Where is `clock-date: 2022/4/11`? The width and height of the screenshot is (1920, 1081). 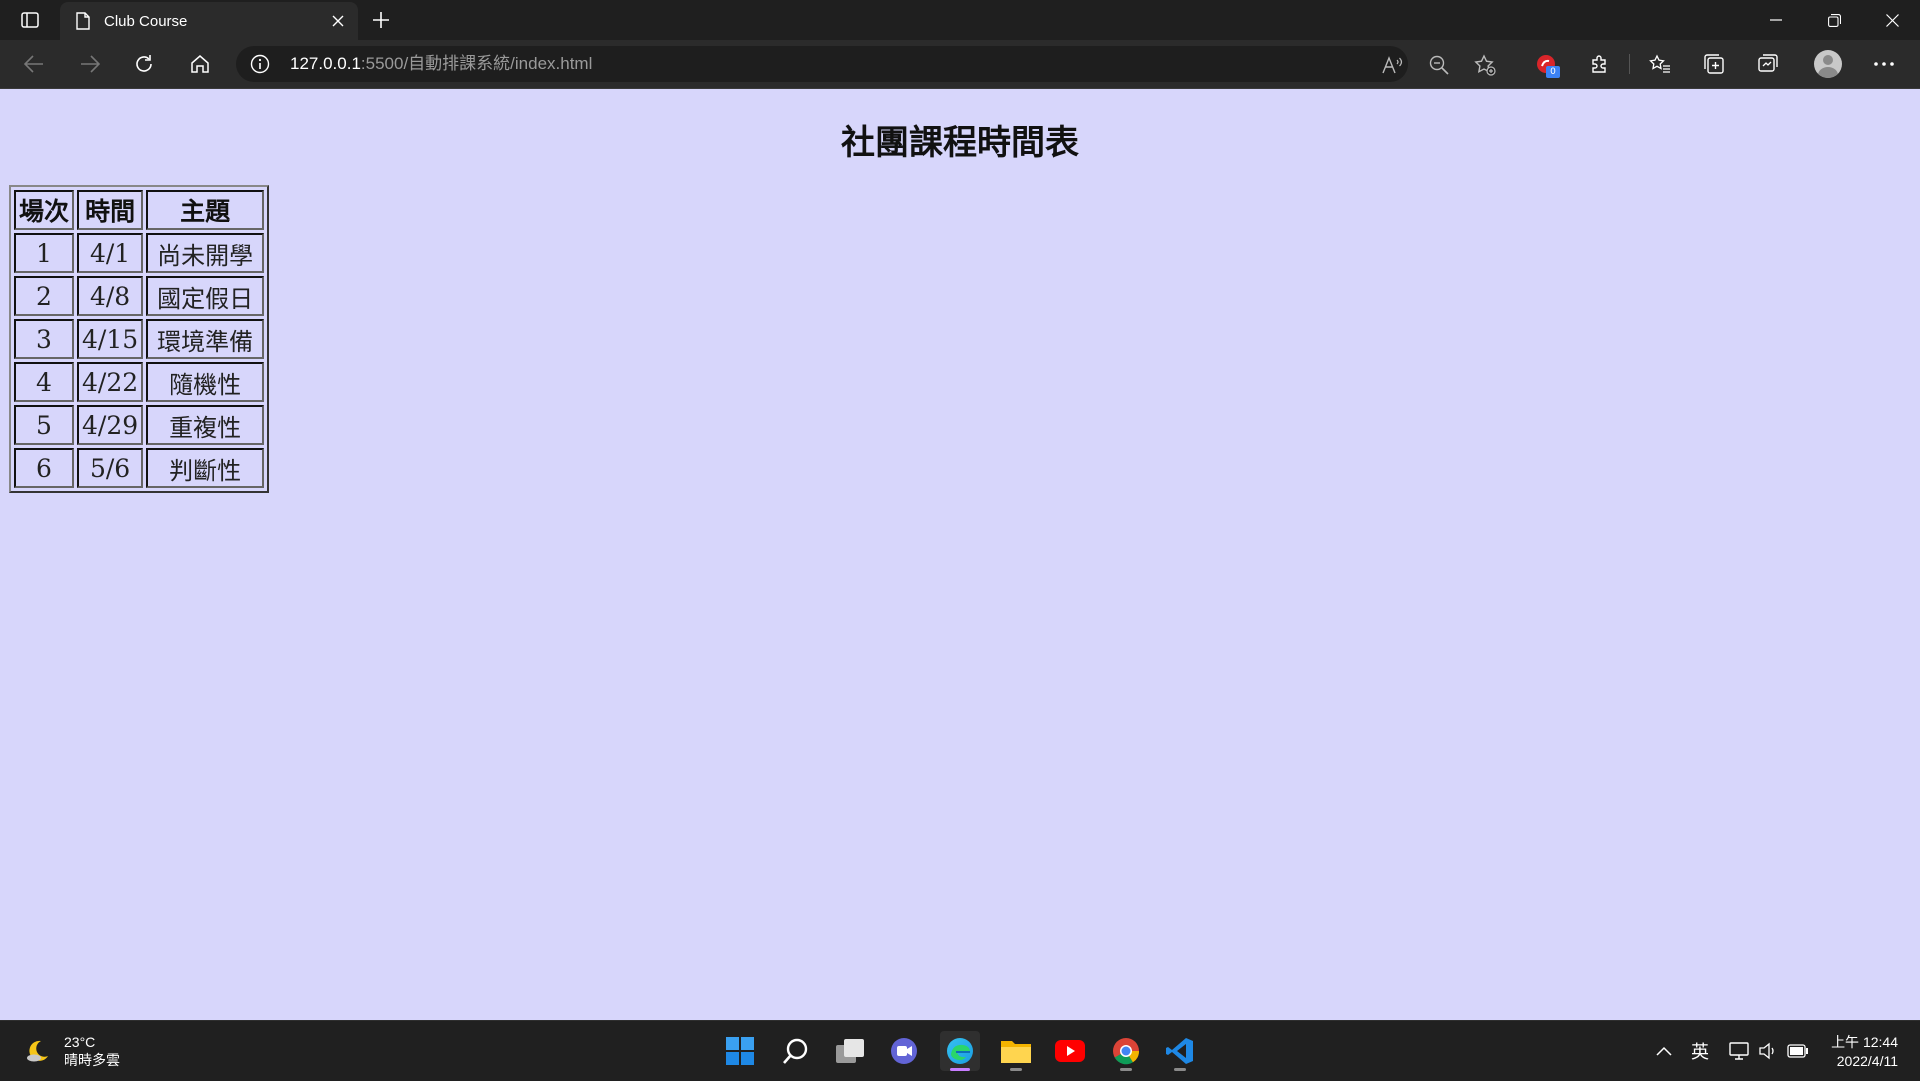
clock-date: 2022/4/11 is located at coordinates (1867, 1061).